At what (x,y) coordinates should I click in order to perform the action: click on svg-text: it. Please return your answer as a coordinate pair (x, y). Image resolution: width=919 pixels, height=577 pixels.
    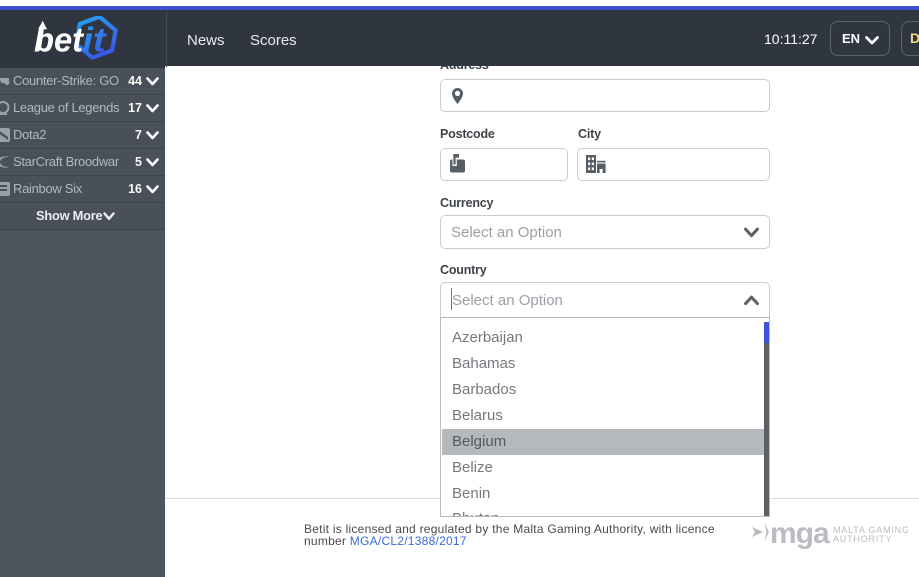
    Looking at the image, I should click on (95, 41).